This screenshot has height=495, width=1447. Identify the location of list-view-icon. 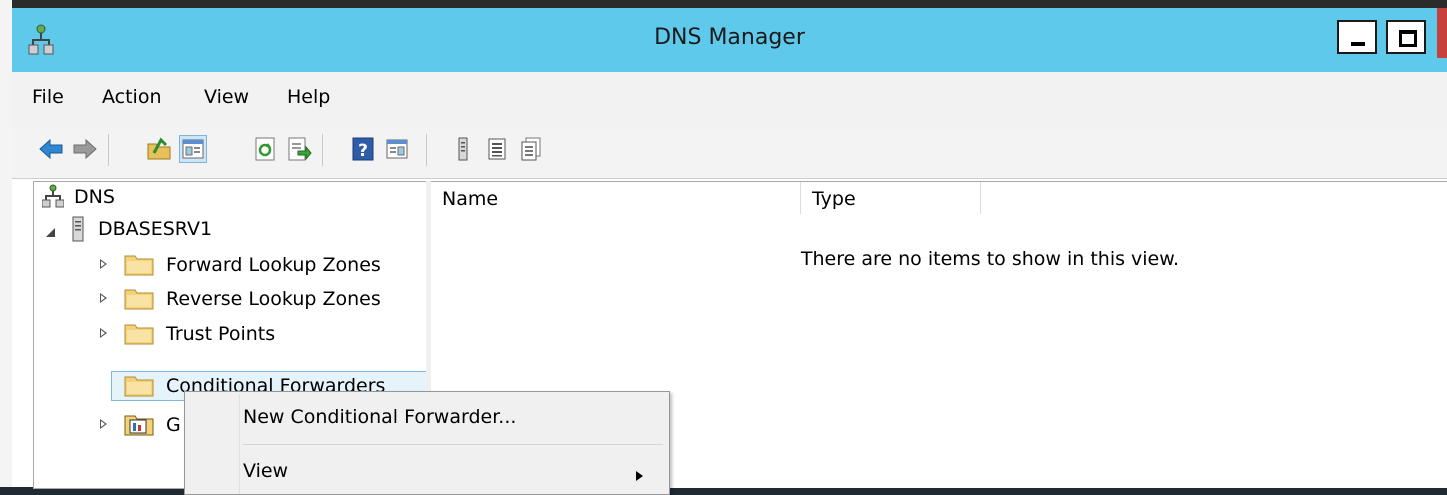
(497, 149).